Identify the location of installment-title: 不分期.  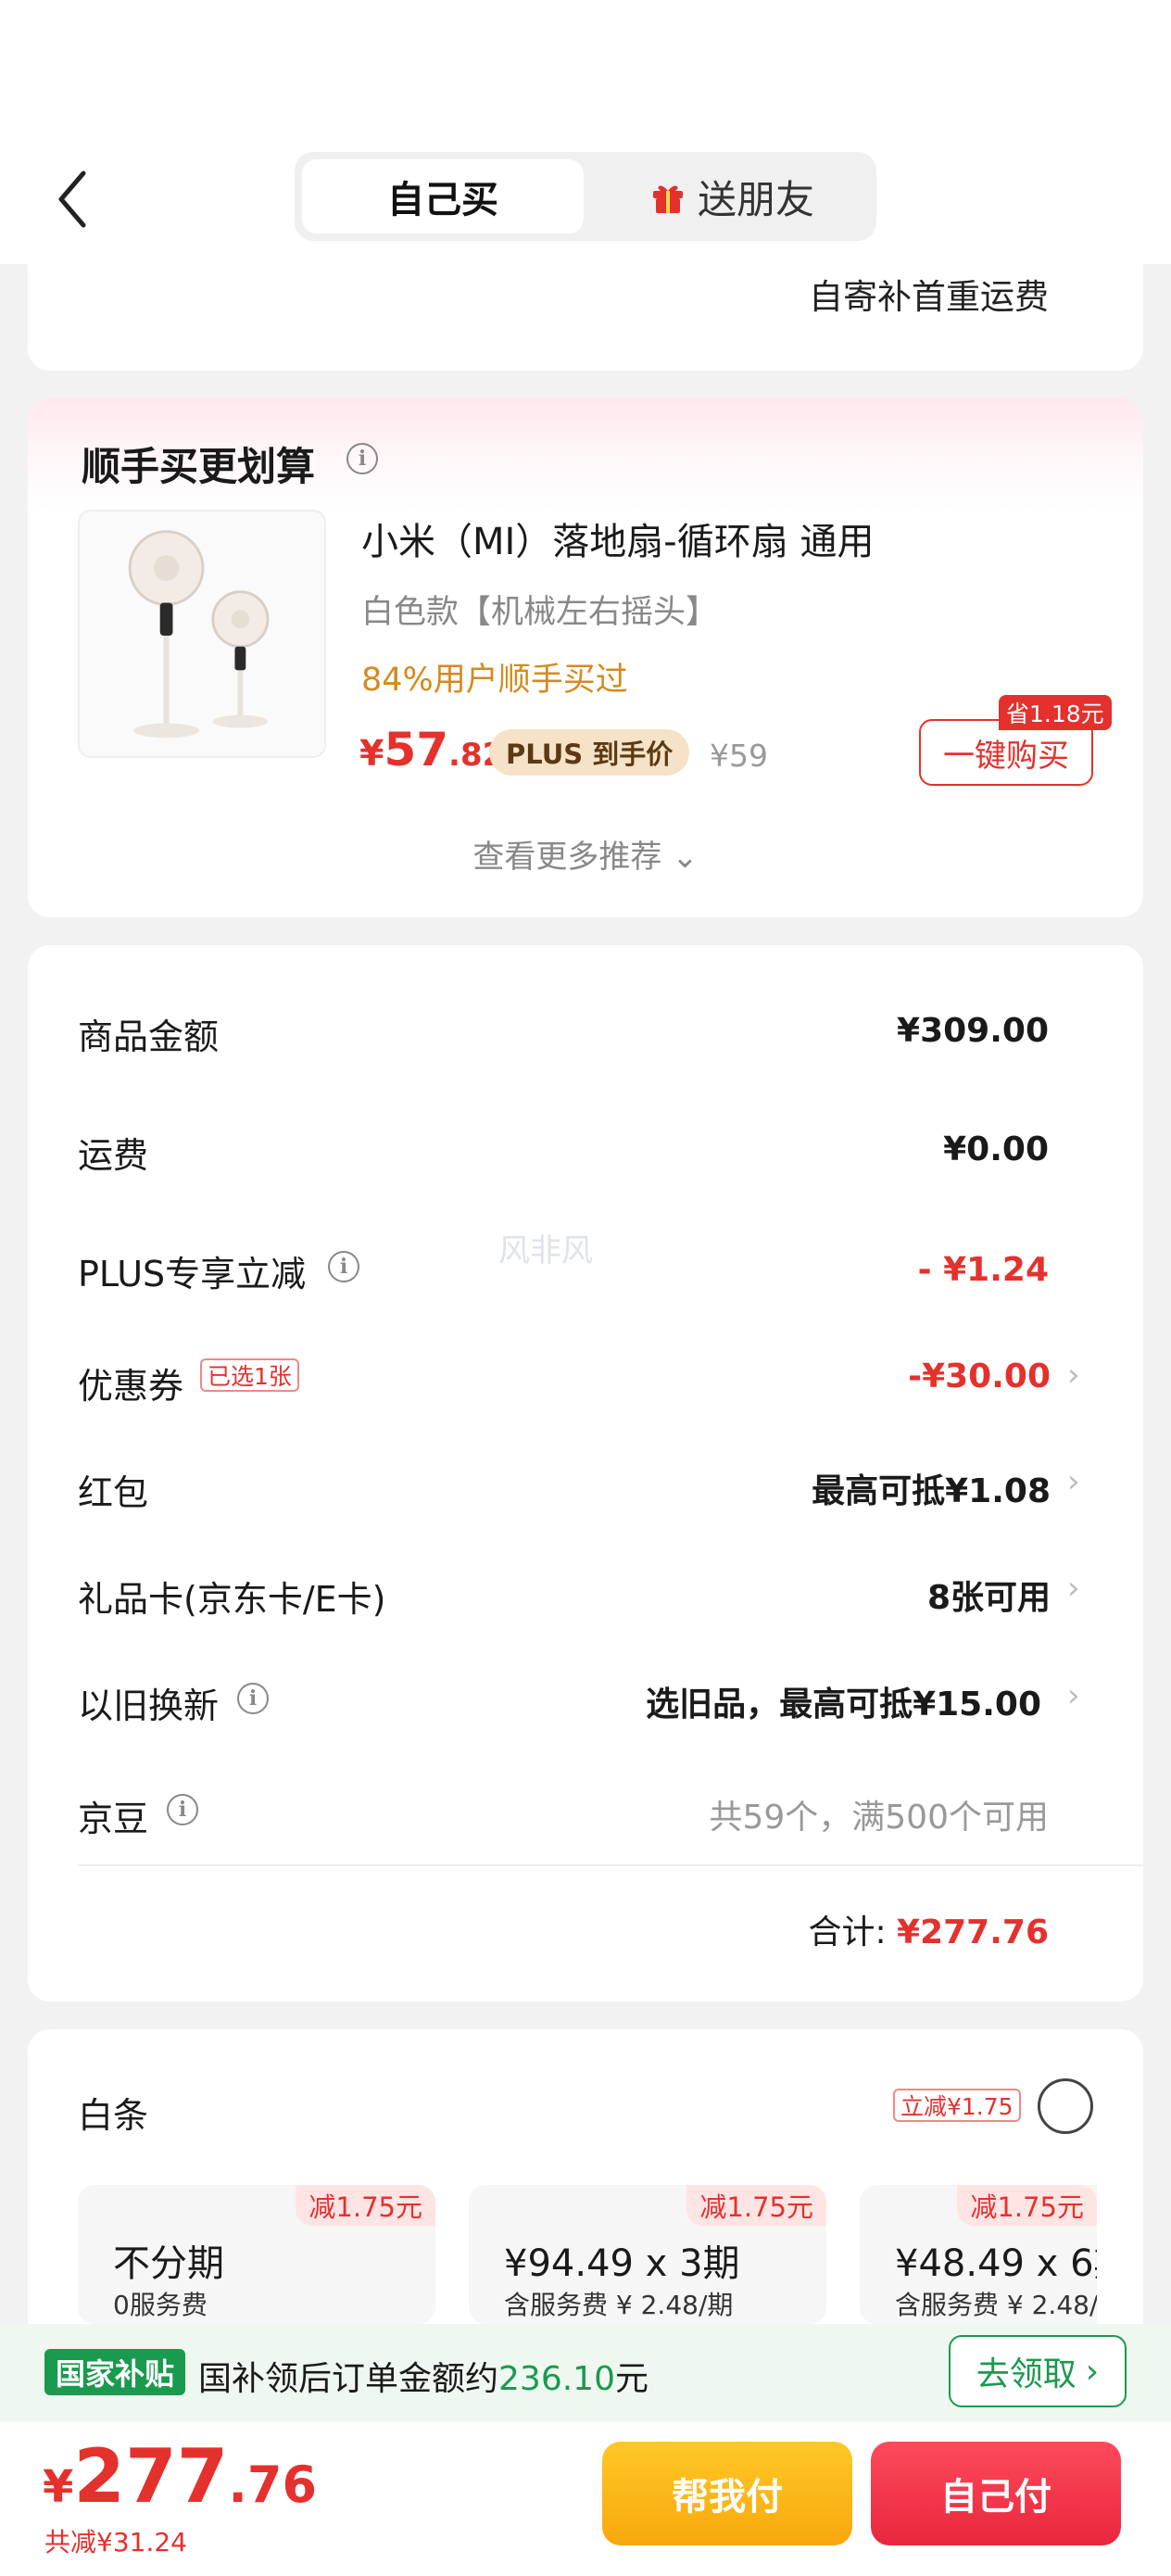
(169, 2263).